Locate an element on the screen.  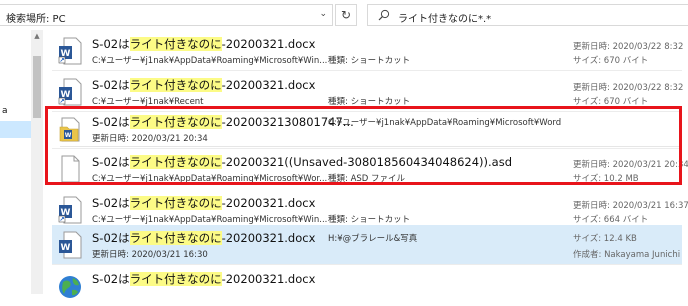
folder-path: H:¥@ブラレール&写真 is located at coordinates (373, 239).